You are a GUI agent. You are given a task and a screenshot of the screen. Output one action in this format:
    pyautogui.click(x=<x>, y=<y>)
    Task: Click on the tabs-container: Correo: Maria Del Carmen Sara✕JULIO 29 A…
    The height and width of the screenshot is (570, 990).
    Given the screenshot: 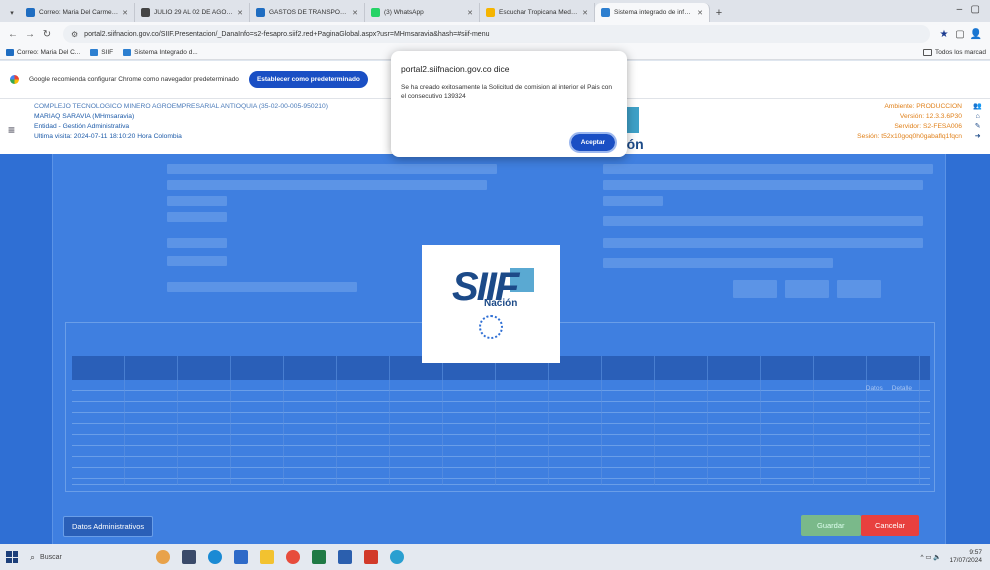 What is the action you would take?
    pyautogui.click(x=365, y=12)
    